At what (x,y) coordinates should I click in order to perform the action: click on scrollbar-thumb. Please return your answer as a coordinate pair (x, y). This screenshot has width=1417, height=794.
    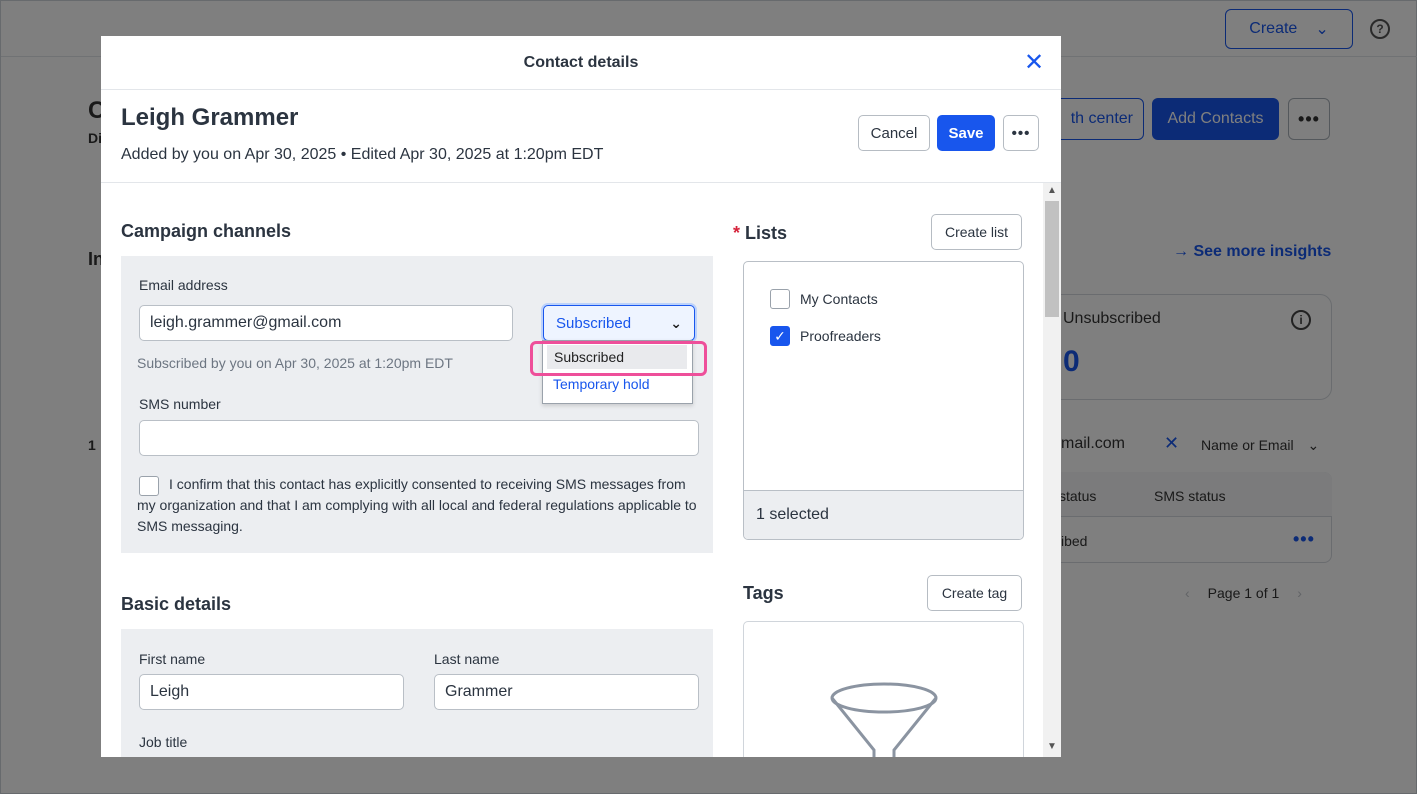
    Looking at the image, I should click on (1052, 259).